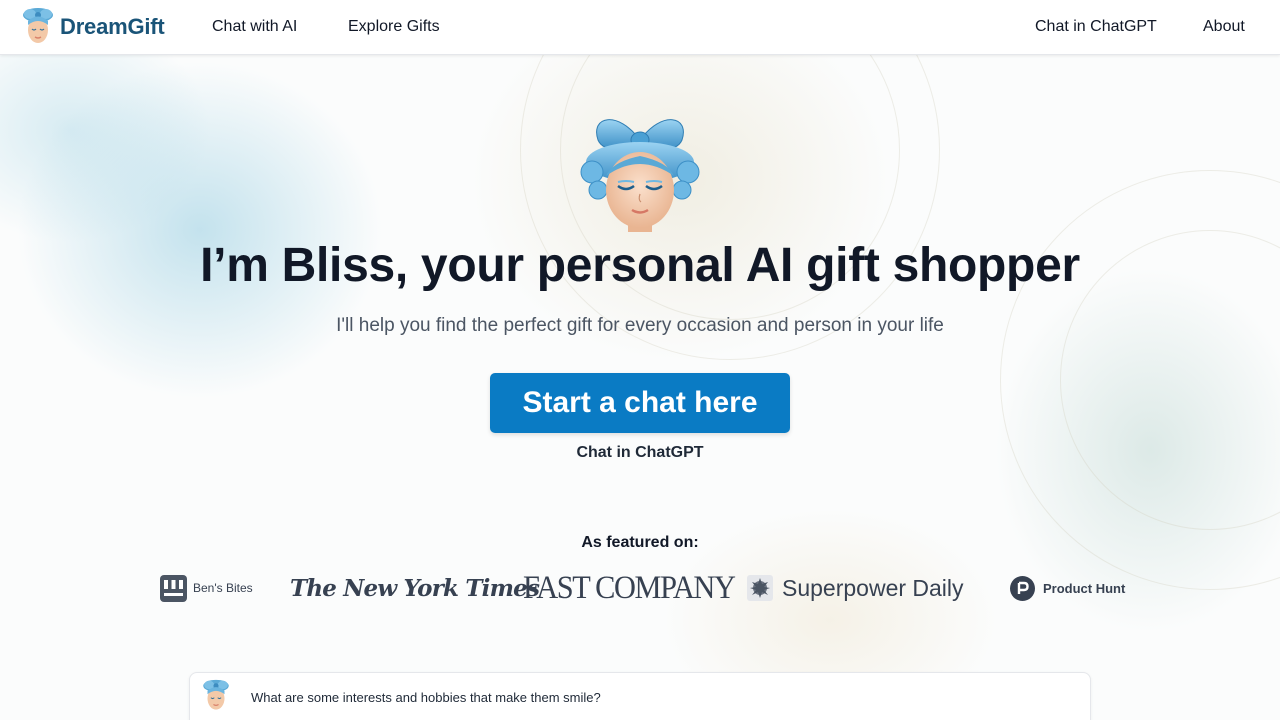 This screenshot has height=720, width=1280. What do you see at coordinates (1022, 588) in the screenshot?
I see `product-hunt-icon` at bounding box center [1022, 588].